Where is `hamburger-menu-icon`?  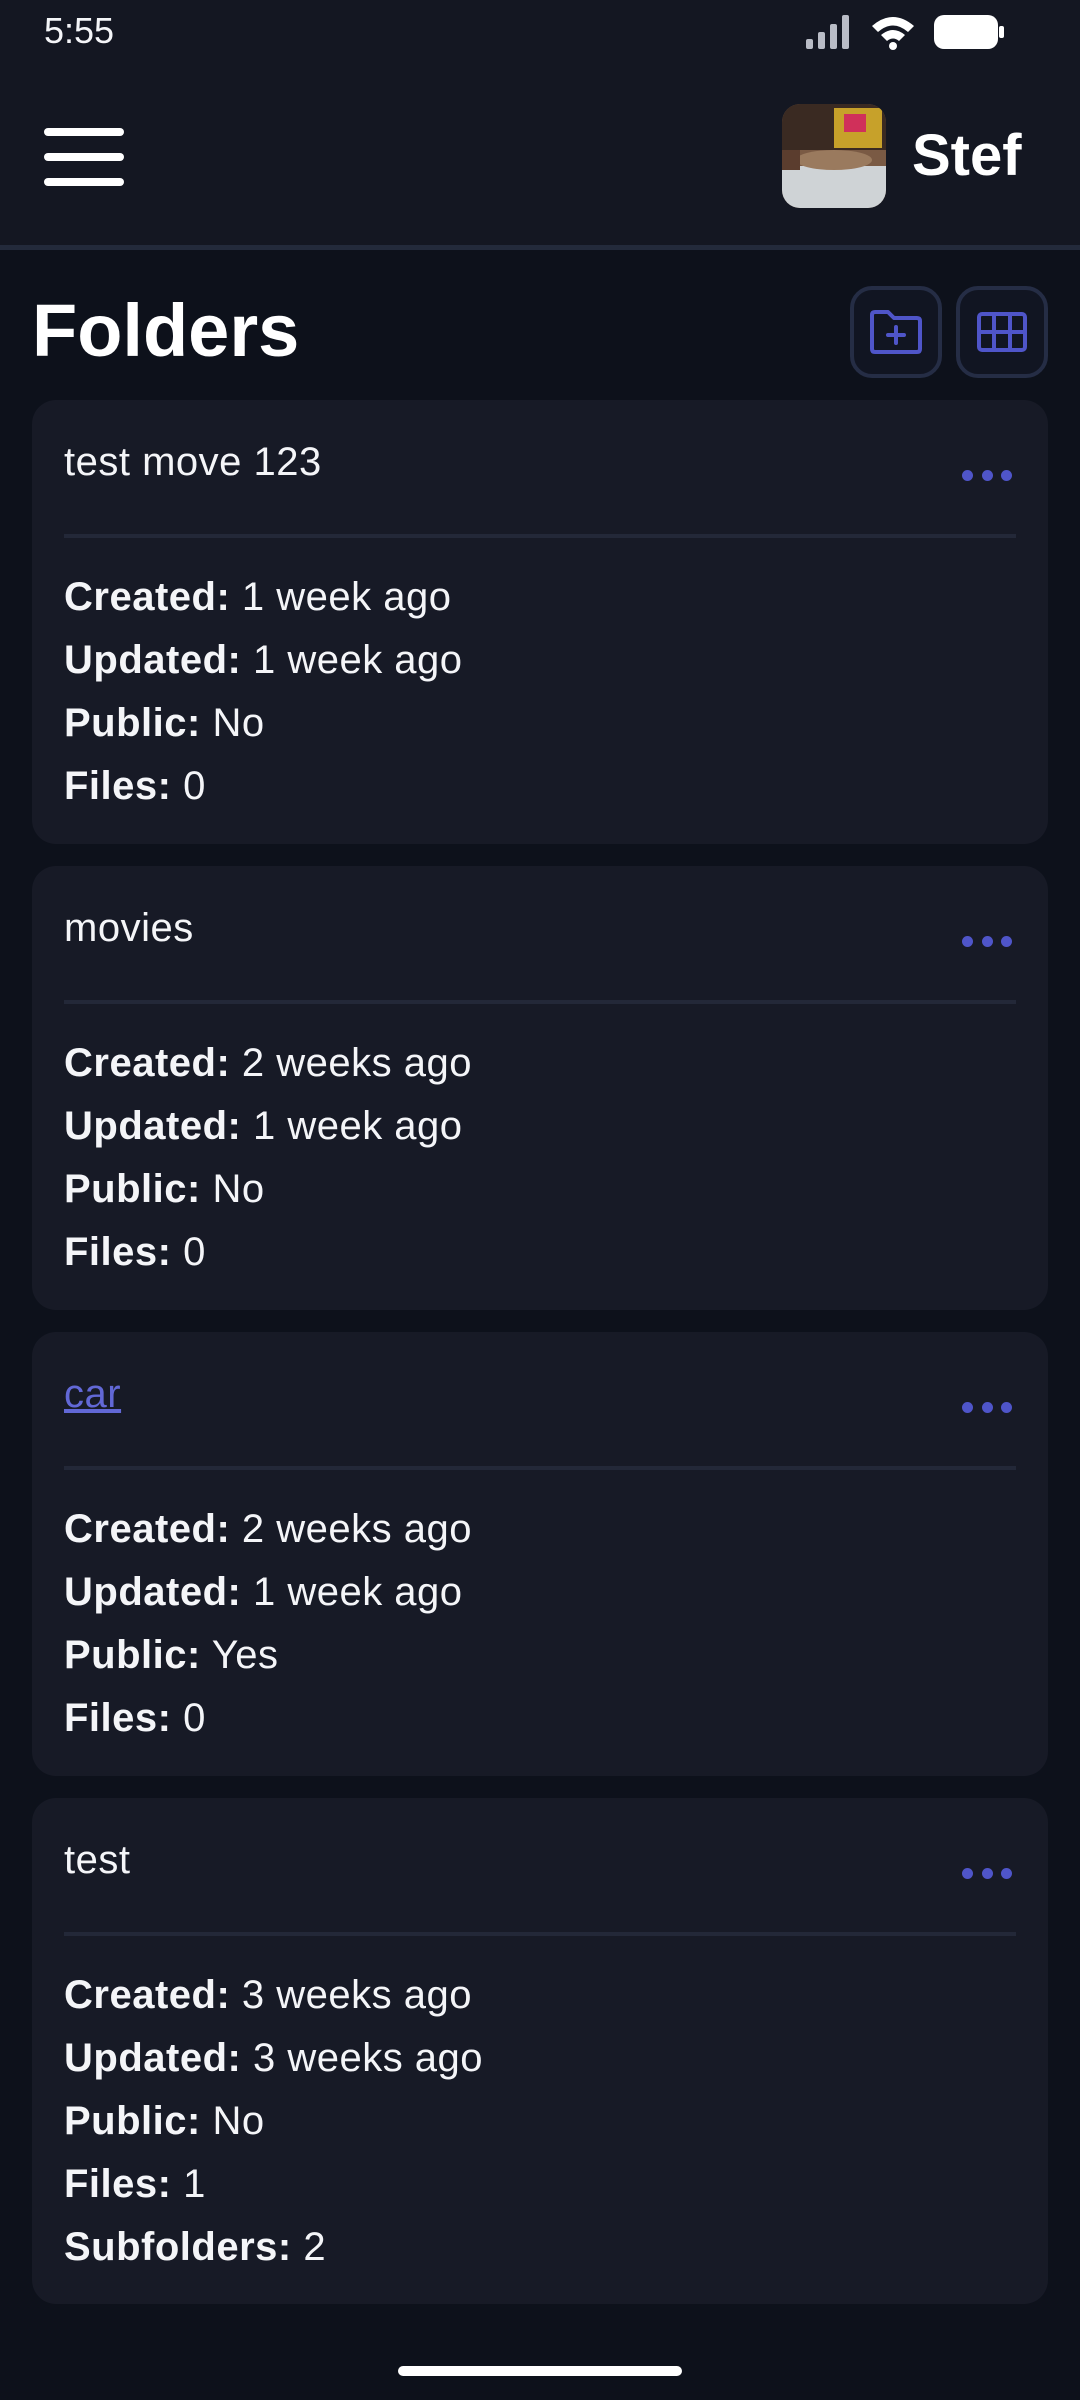
hamburger-menu-icon is located at coordinates (84, 132).